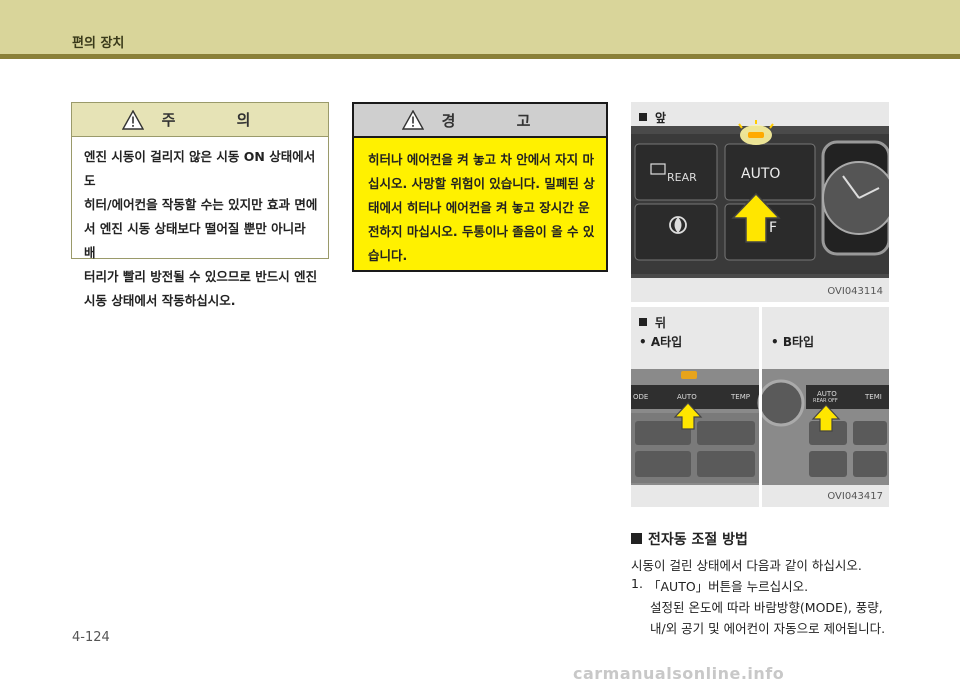 Image resolution: width=960 pixels, height=685 pixels. Describe the element at coordinates (661, 342) in the screenshot. I see `type-a-label: • A타입` at that location.